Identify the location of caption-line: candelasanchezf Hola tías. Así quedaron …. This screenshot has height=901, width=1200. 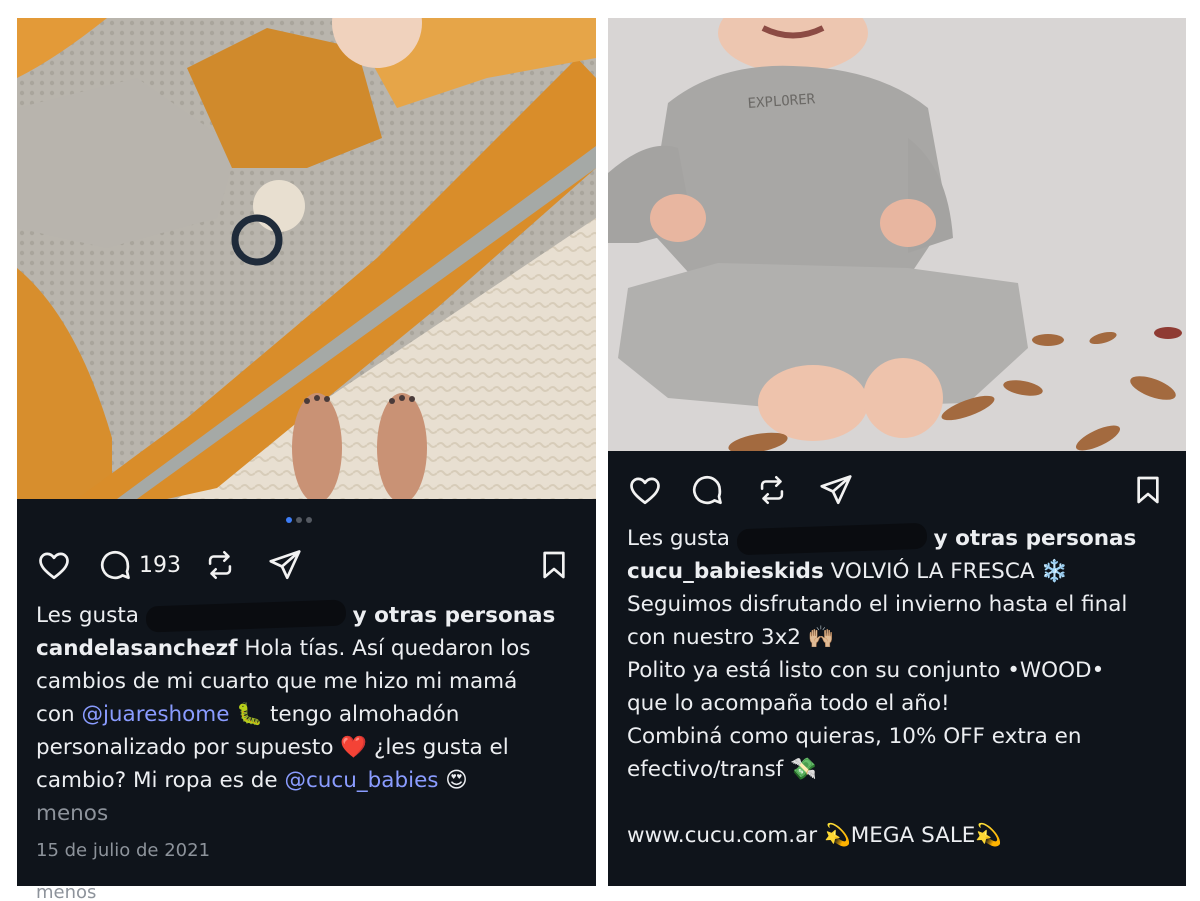
(311, 648).